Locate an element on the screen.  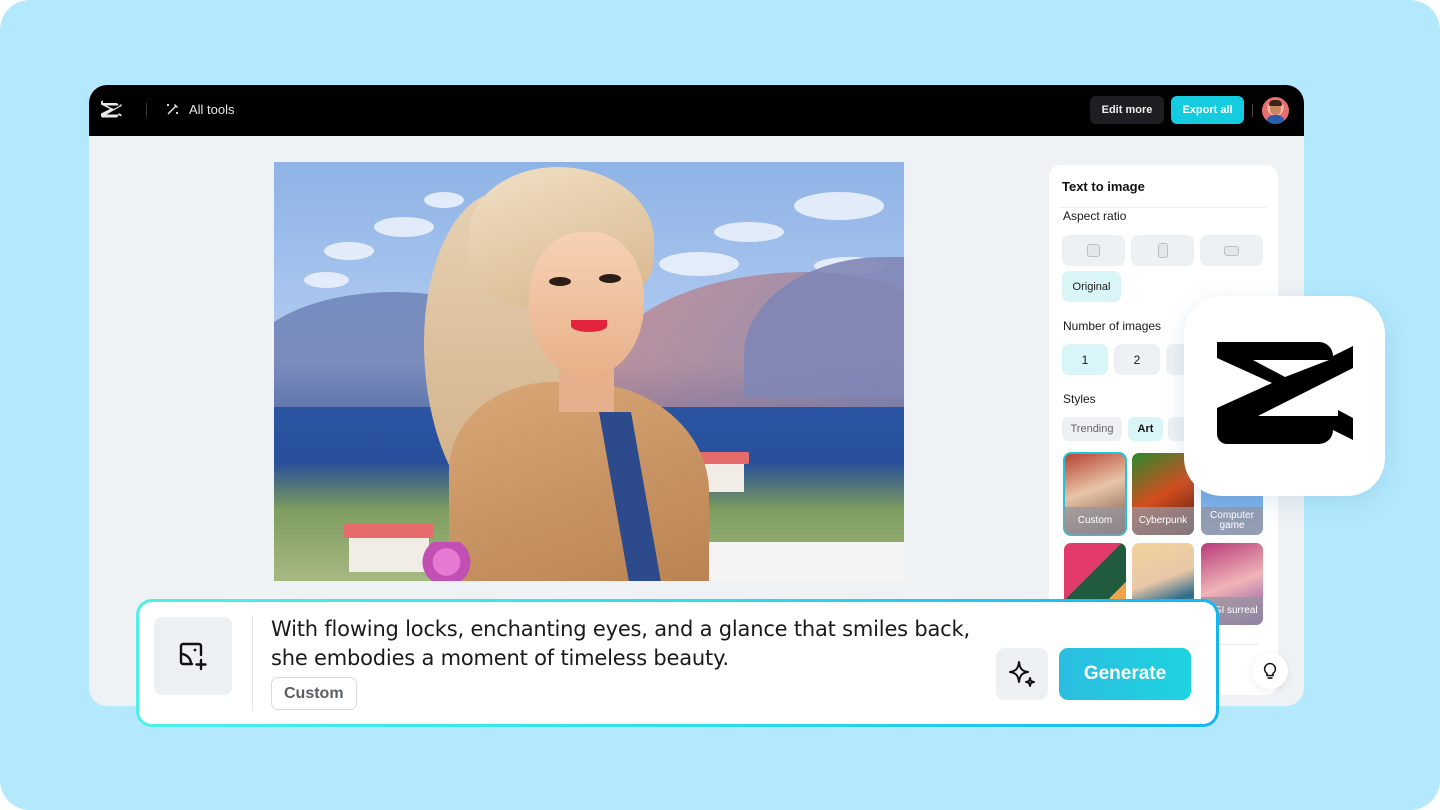
generate-button: Generate is located at coordinates (1125, 674).